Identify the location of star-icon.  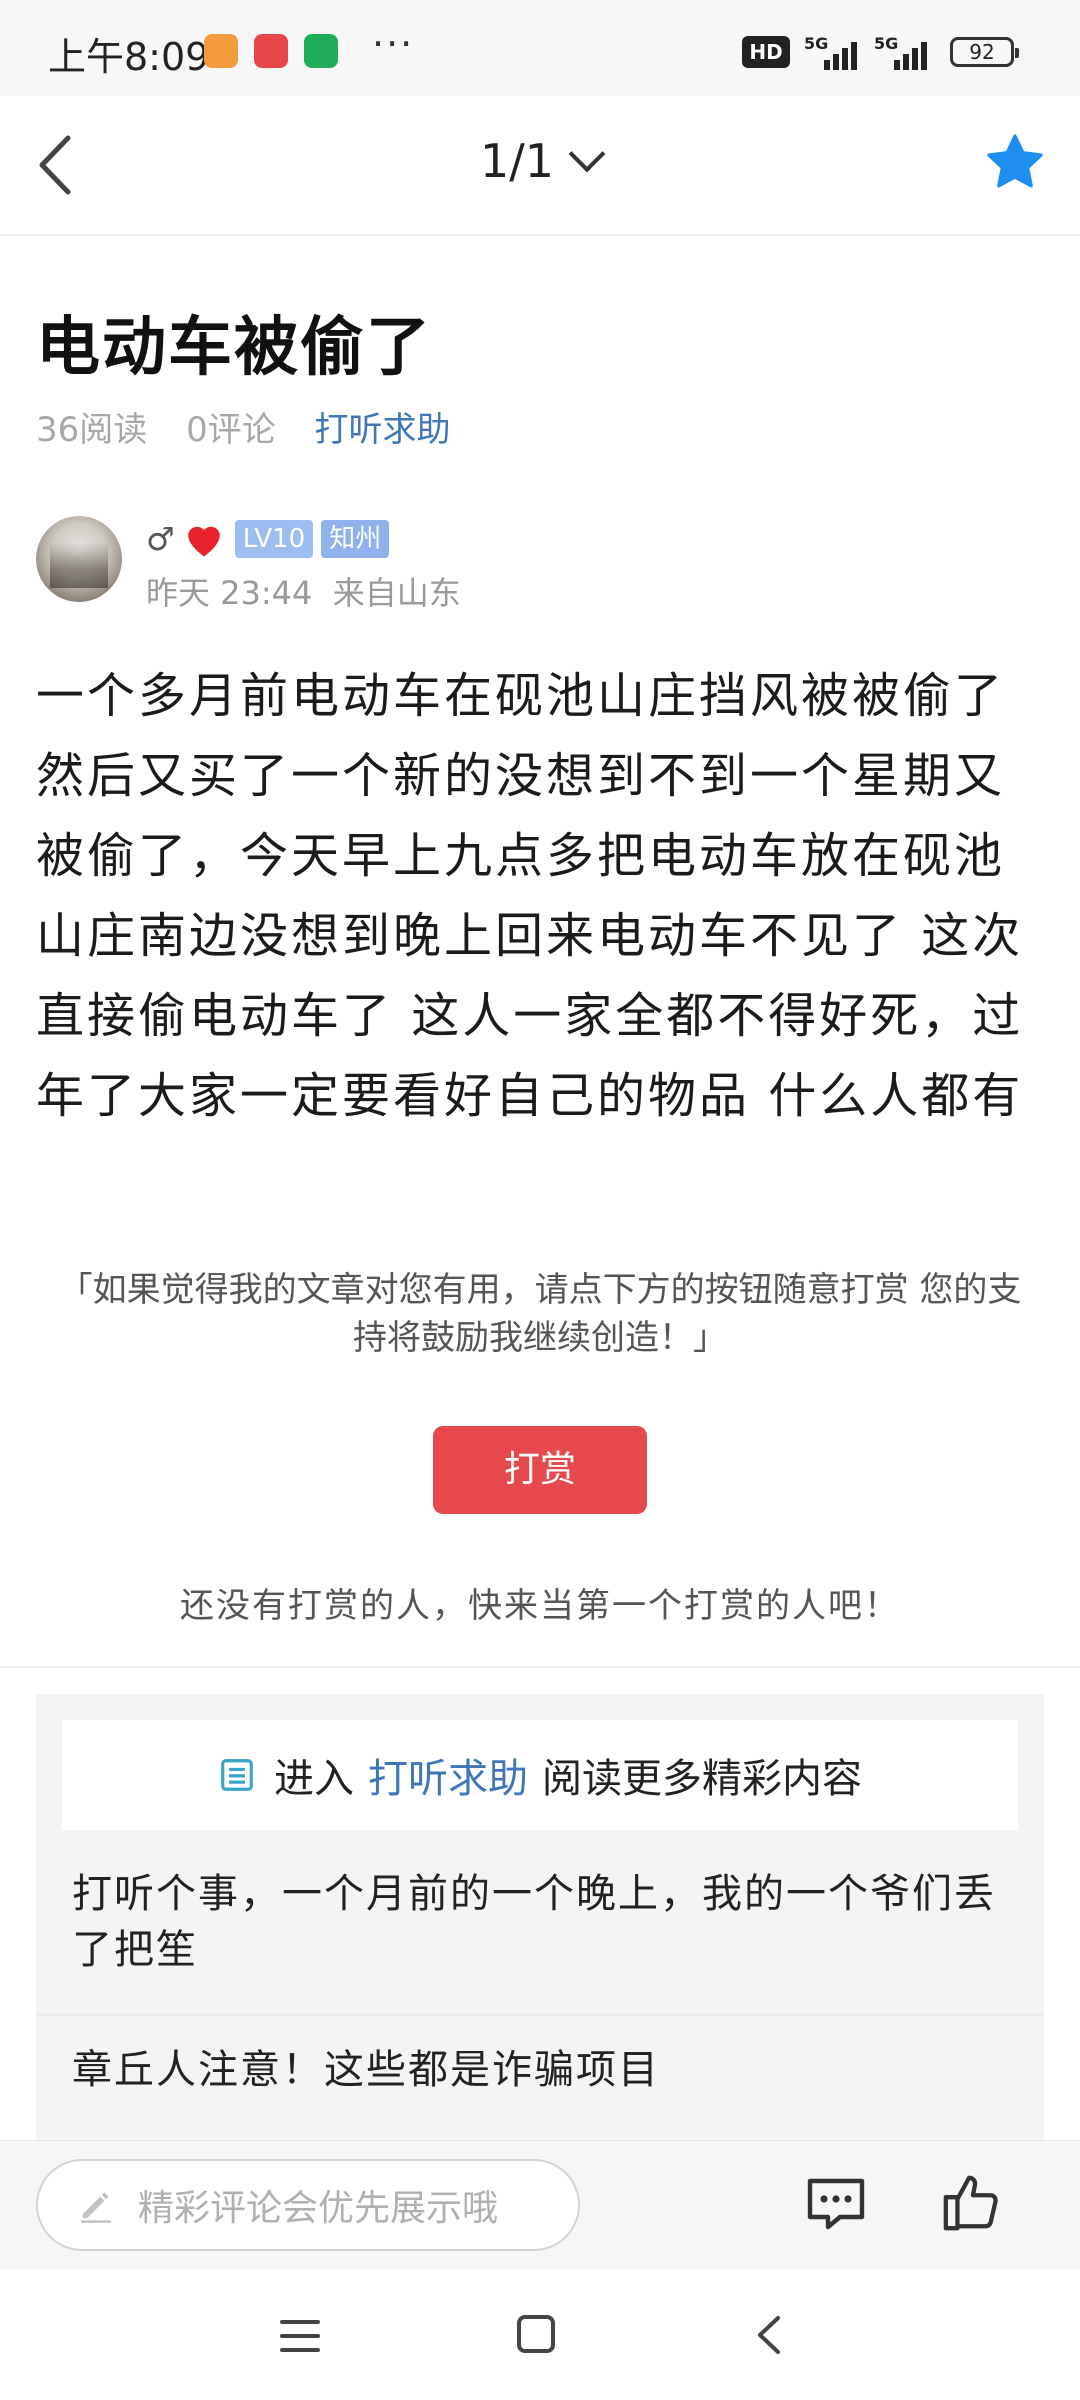
(1015, 161).